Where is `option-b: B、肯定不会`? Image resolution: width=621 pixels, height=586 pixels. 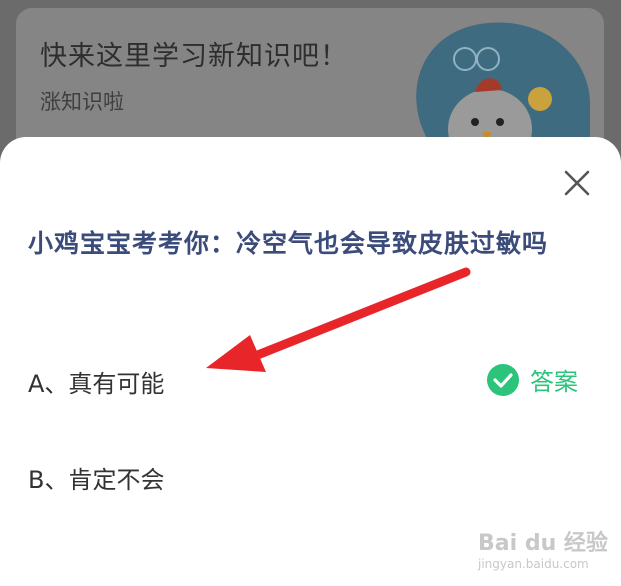
option-b: B、肯定不会 is located at coordinates (96, 477).